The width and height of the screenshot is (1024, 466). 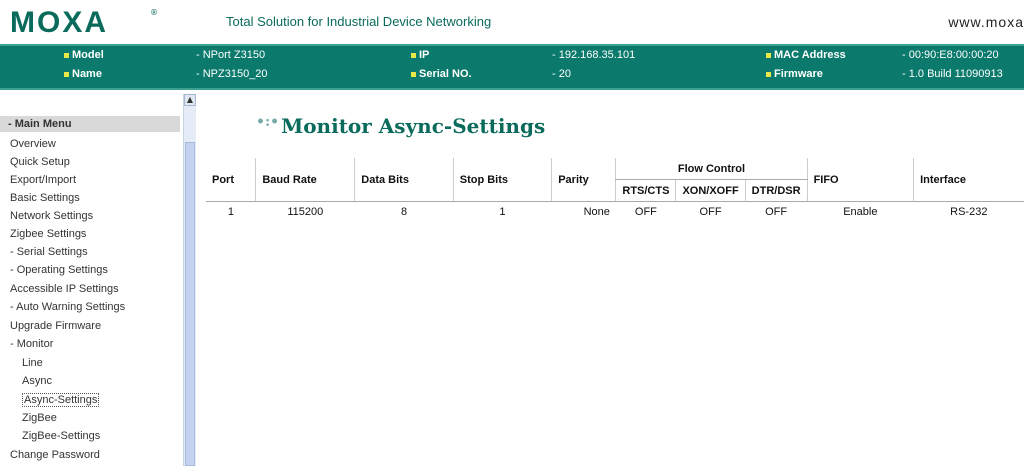 What do you see at coordinates (776, 212) in the screenshot?
I see `cell-dtr-dsr: OFF` at bounding box center [776, 212].